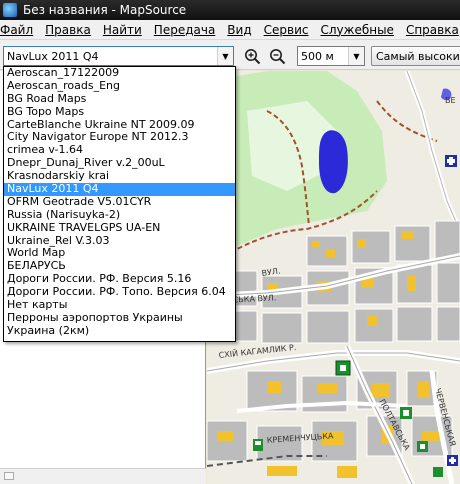 The height and width of the screenshot is (484, 460). Describe the element at coordinates (68, 30) in the screenshot. I see `menu-edit: Правка` at that location.